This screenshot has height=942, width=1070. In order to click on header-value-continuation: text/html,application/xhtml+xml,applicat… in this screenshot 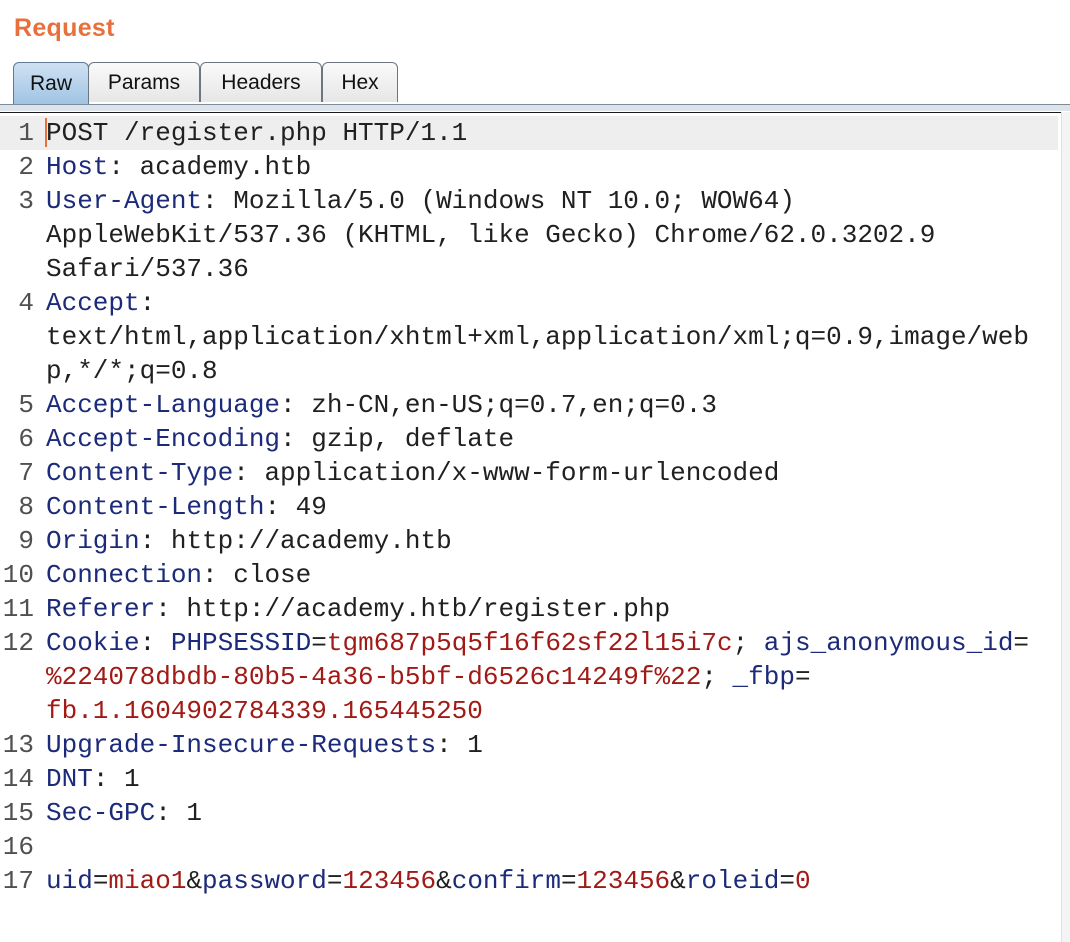, I will do `click(537, 337)`.